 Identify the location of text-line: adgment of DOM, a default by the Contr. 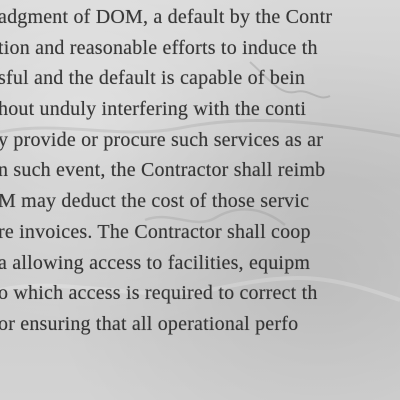
(166, 17).